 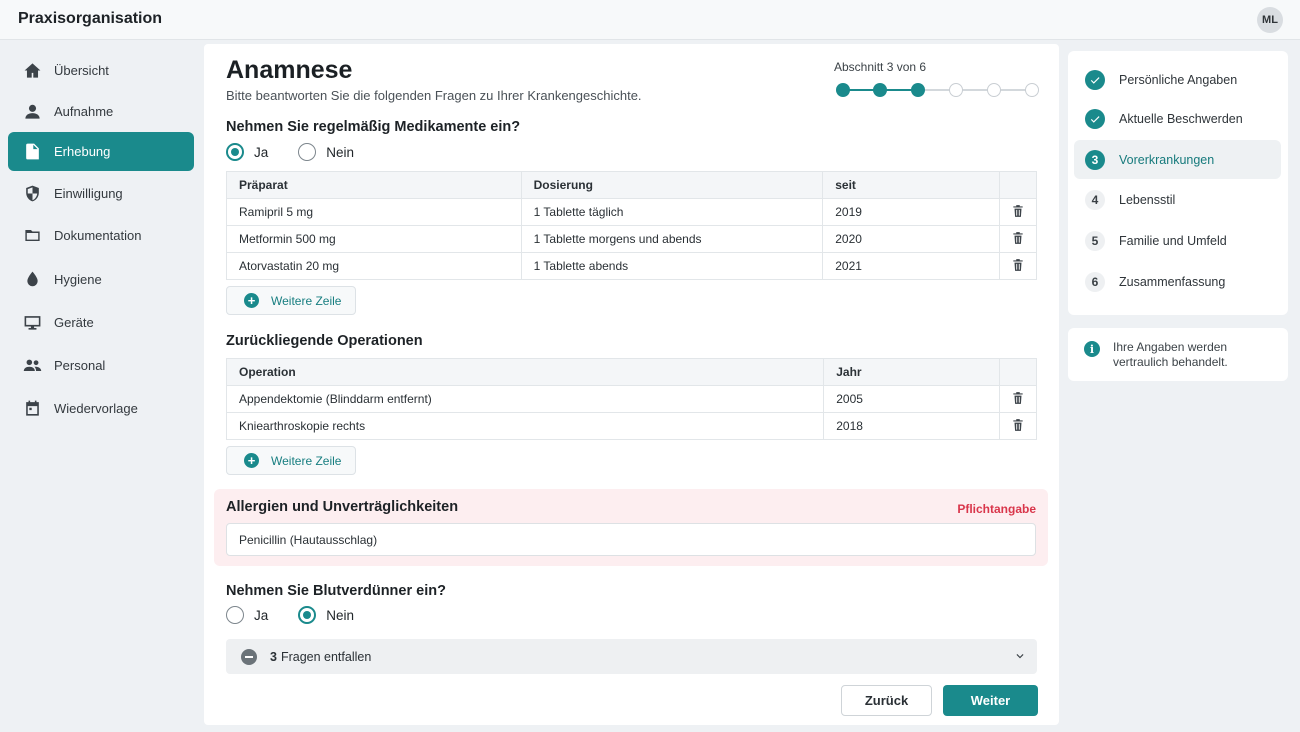 I want to click on sidebar-item-label: Hygiene, so click(x=78, y=279).